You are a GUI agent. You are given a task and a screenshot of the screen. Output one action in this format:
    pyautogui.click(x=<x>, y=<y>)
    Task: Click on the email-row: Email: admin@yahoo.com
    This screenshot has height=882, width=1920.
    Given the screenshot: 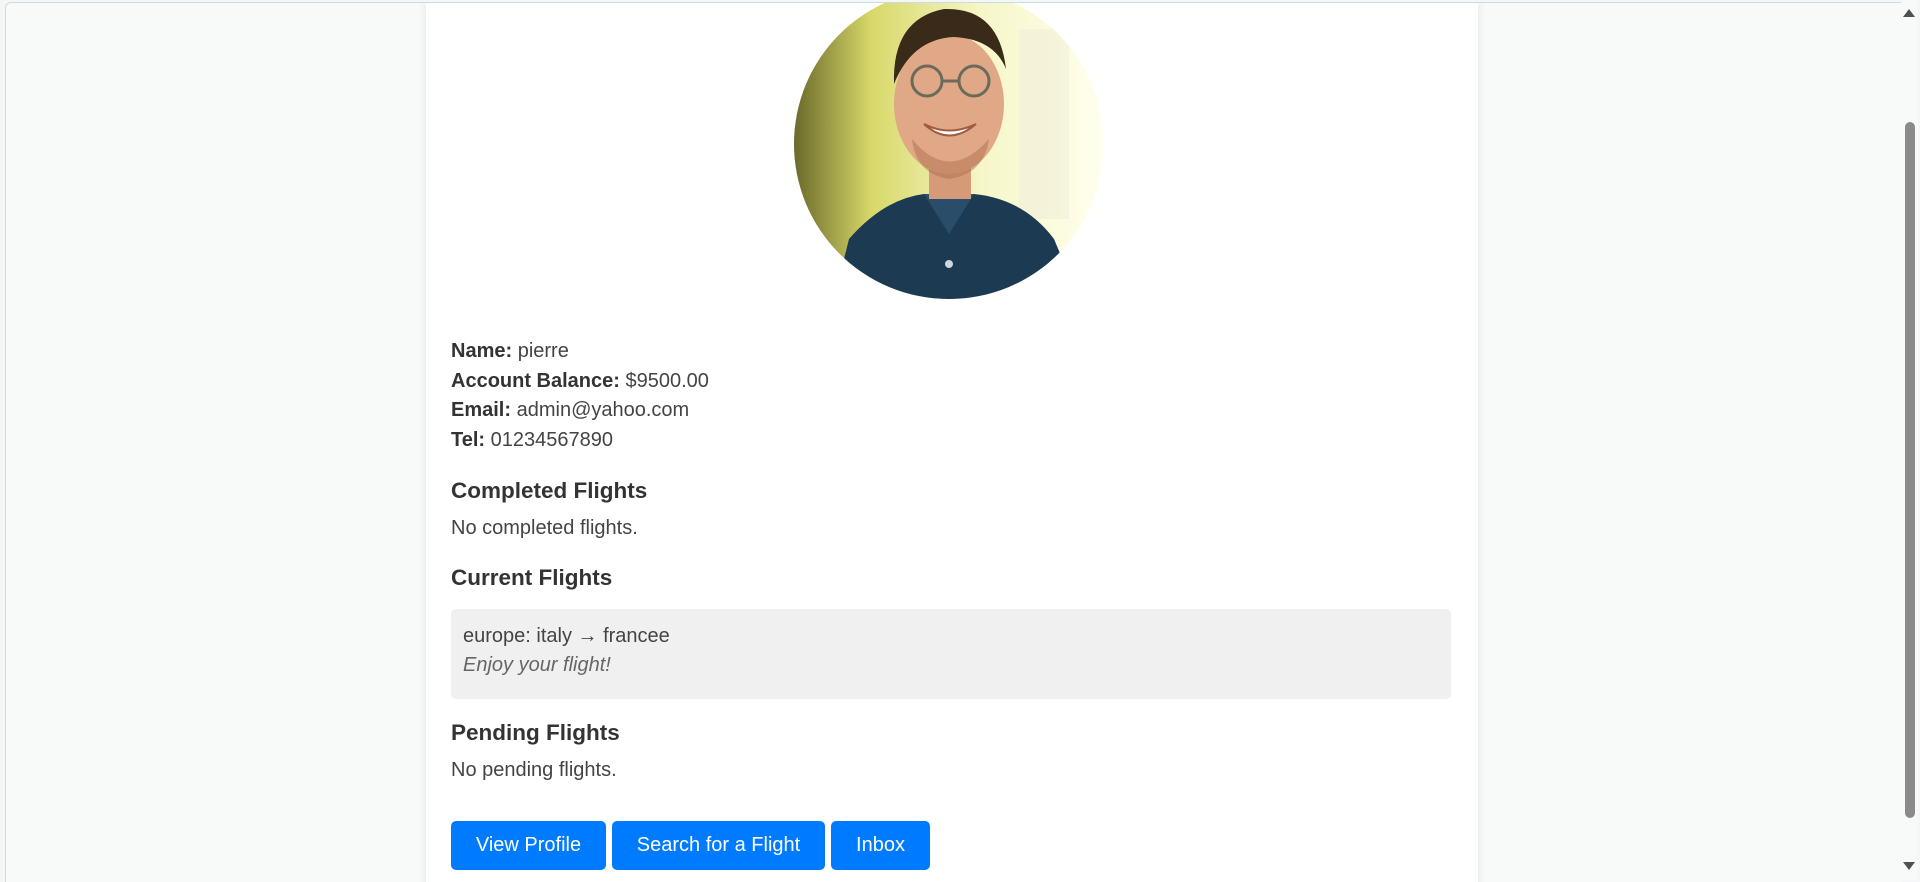 What is the action you would take?
    pyautogui.click(x=580, y=411)
    